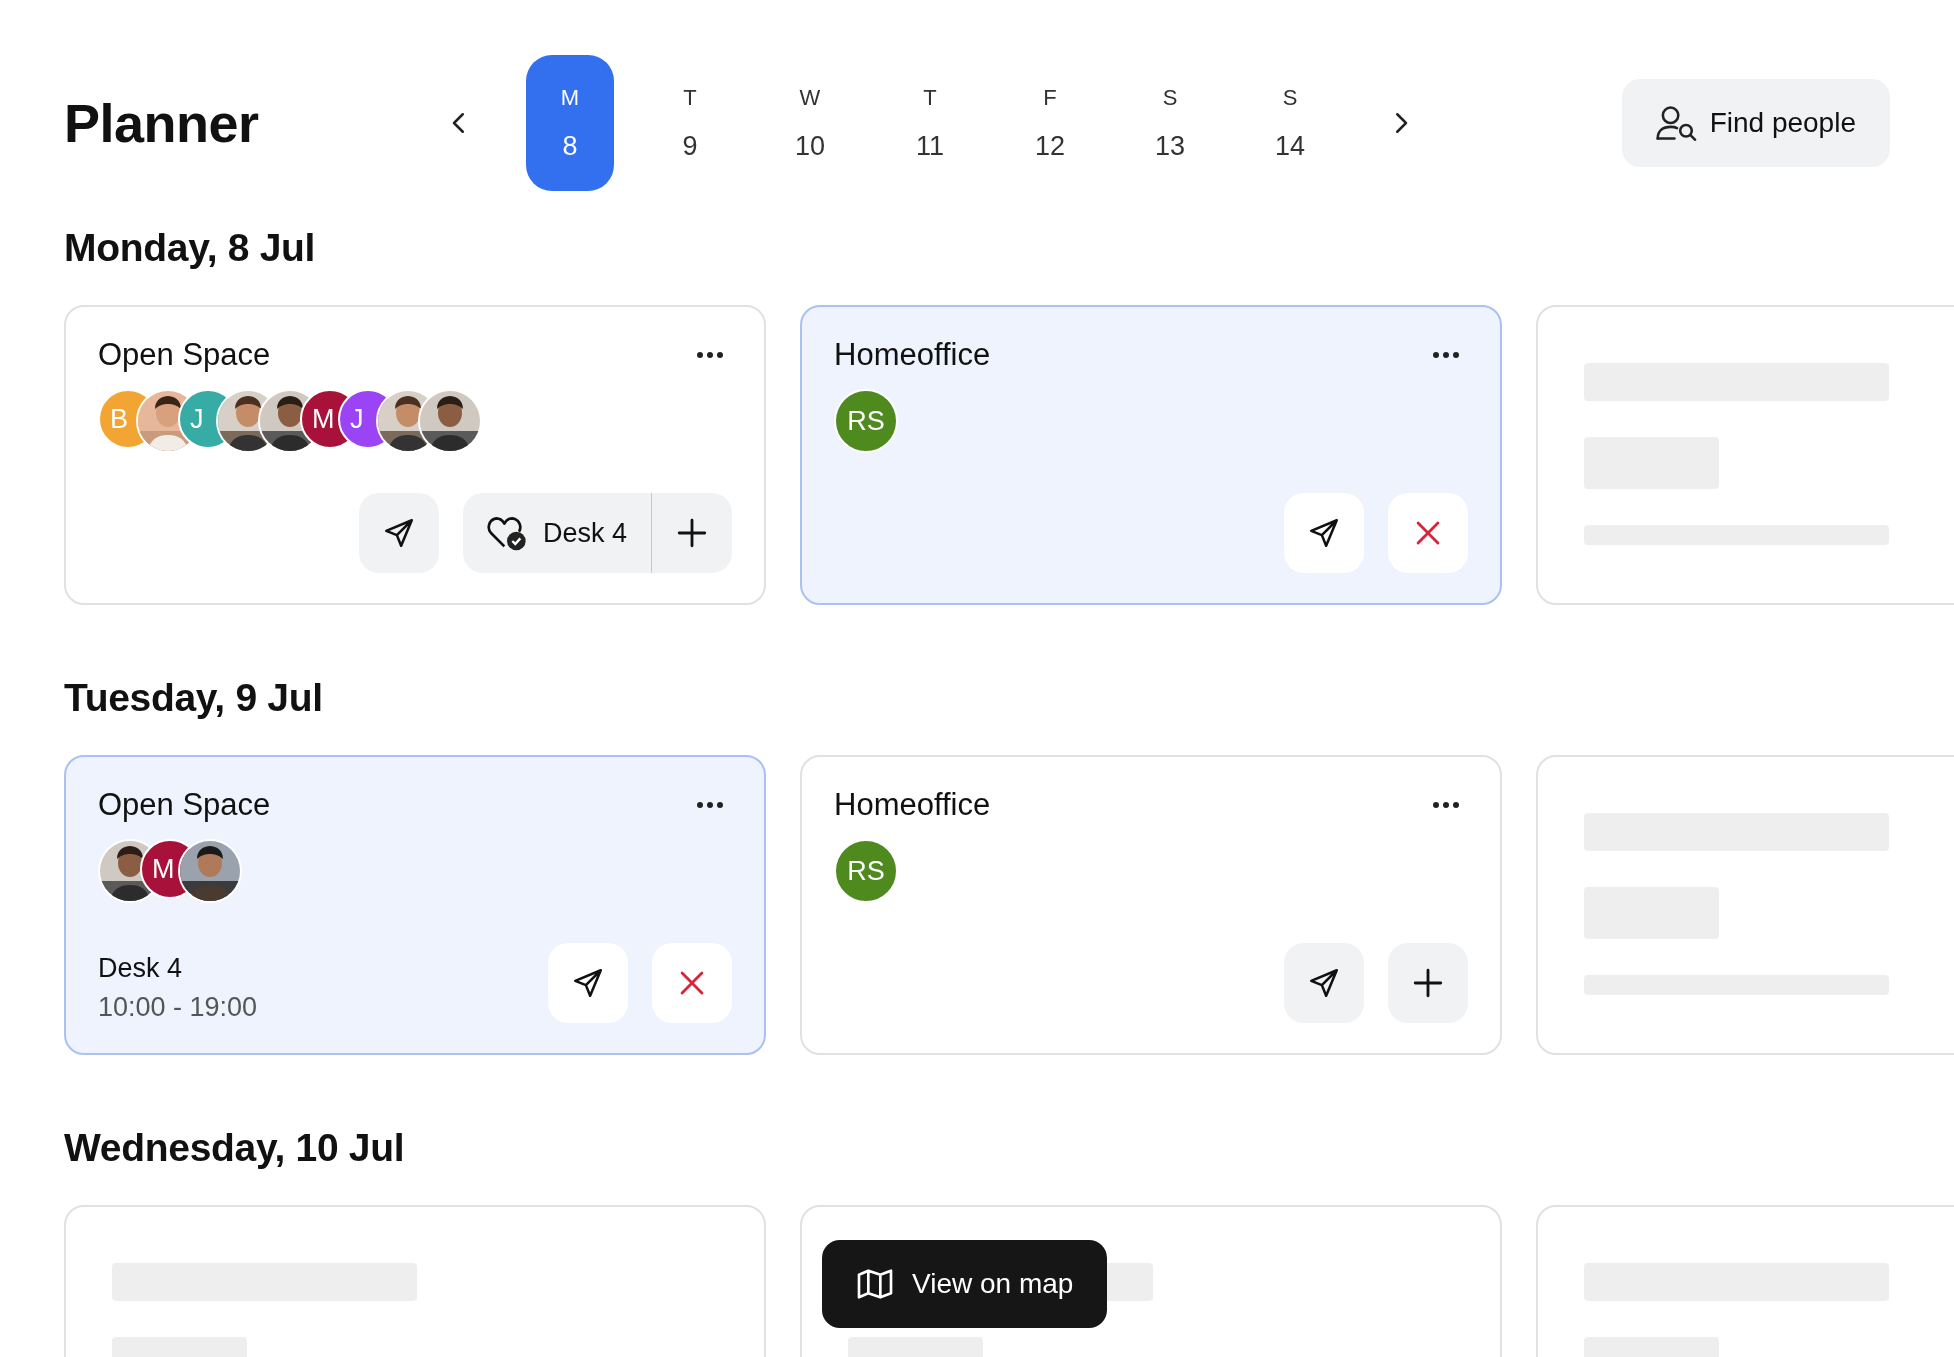 This screenshot has width=1954, height=1357. What do you see at coordinates (235, 1148) in the screenshot?
I see `day-heading: Wednesday, 10 Jul` at bounding box center [235, 1148].